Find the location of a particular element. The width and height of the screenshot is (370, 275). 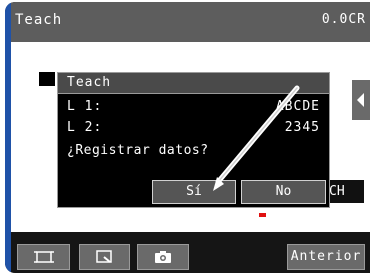

side-panel-toggle is located at coordinates (361, 100).